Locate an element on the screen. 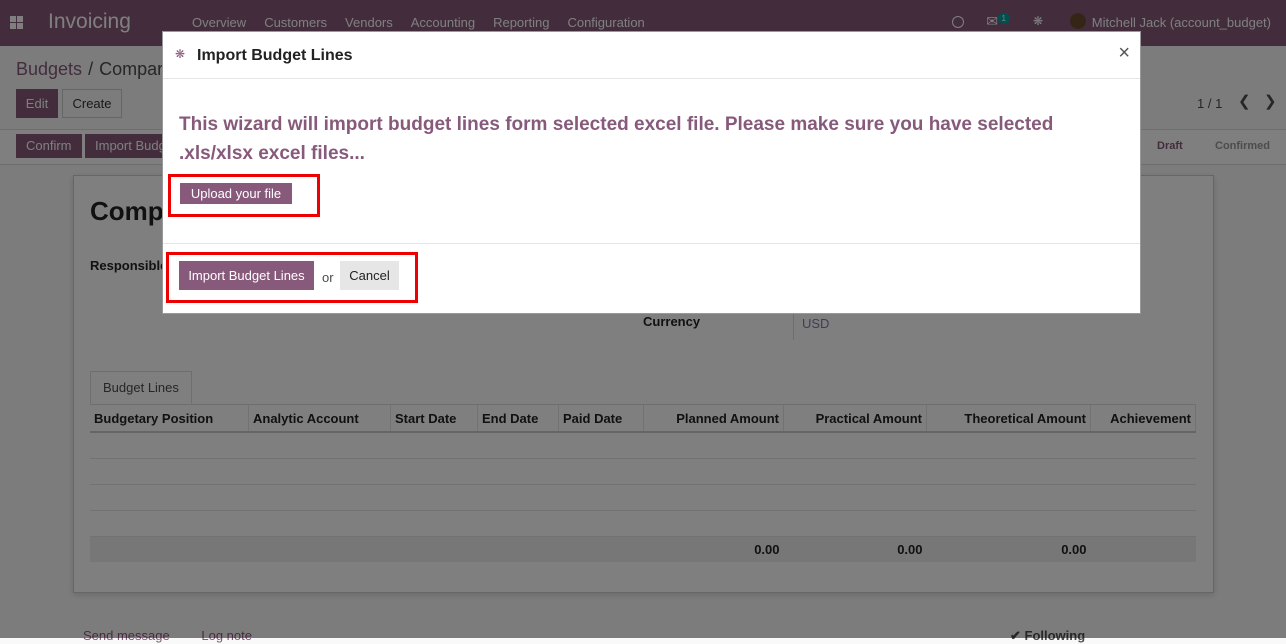 Image resolution: width=1286 pixels, height=644 pixels. dialog-footer: Import Budget Lines or Cancel is located at coordinates (651, 278).